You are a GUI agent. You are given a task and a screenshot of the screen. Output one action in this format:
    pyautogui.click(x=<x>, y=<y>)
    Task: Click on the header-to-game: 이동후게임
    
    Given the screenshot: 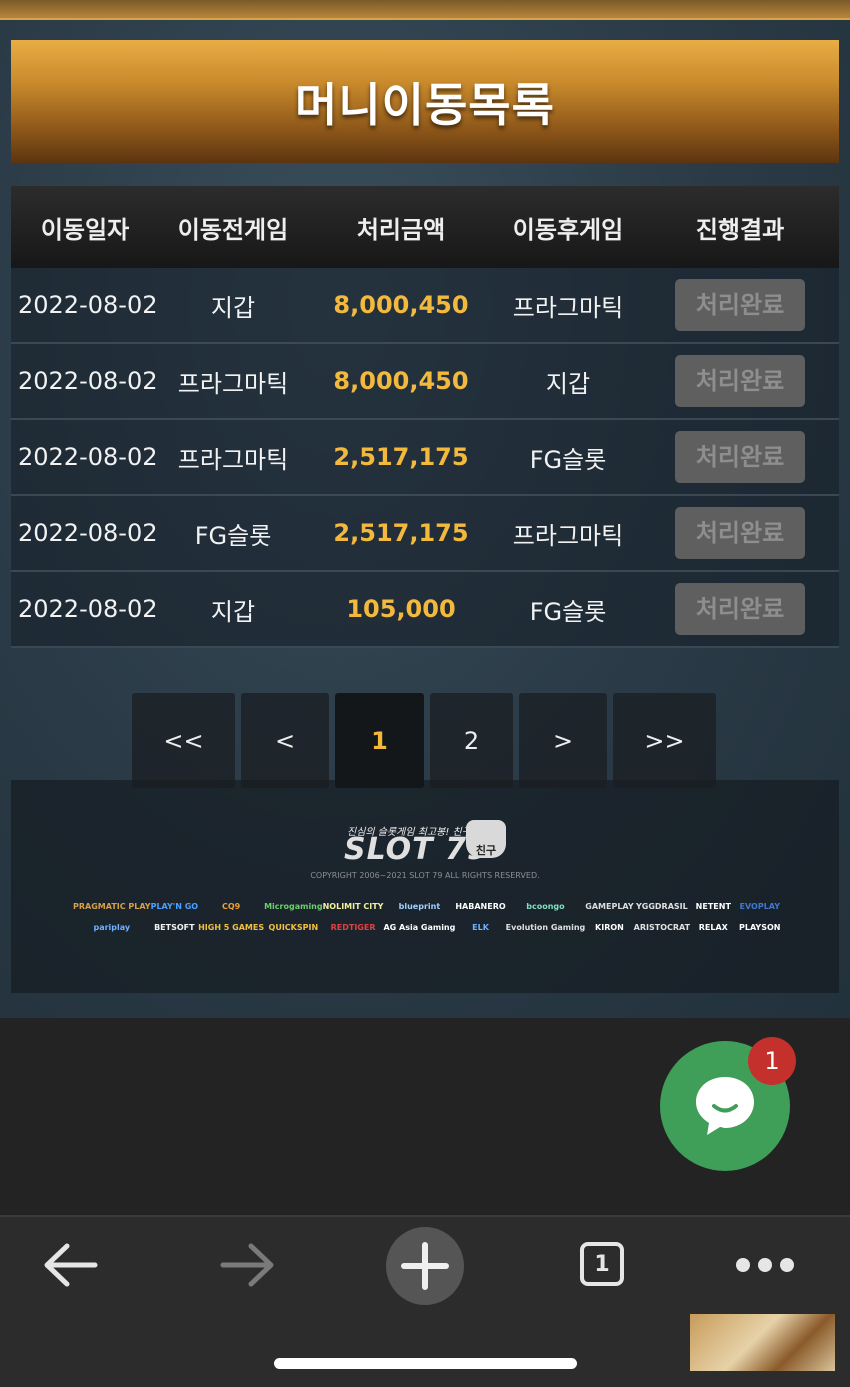 What is the action you would take?
    pyautogui.click(x=568, y=229)
    